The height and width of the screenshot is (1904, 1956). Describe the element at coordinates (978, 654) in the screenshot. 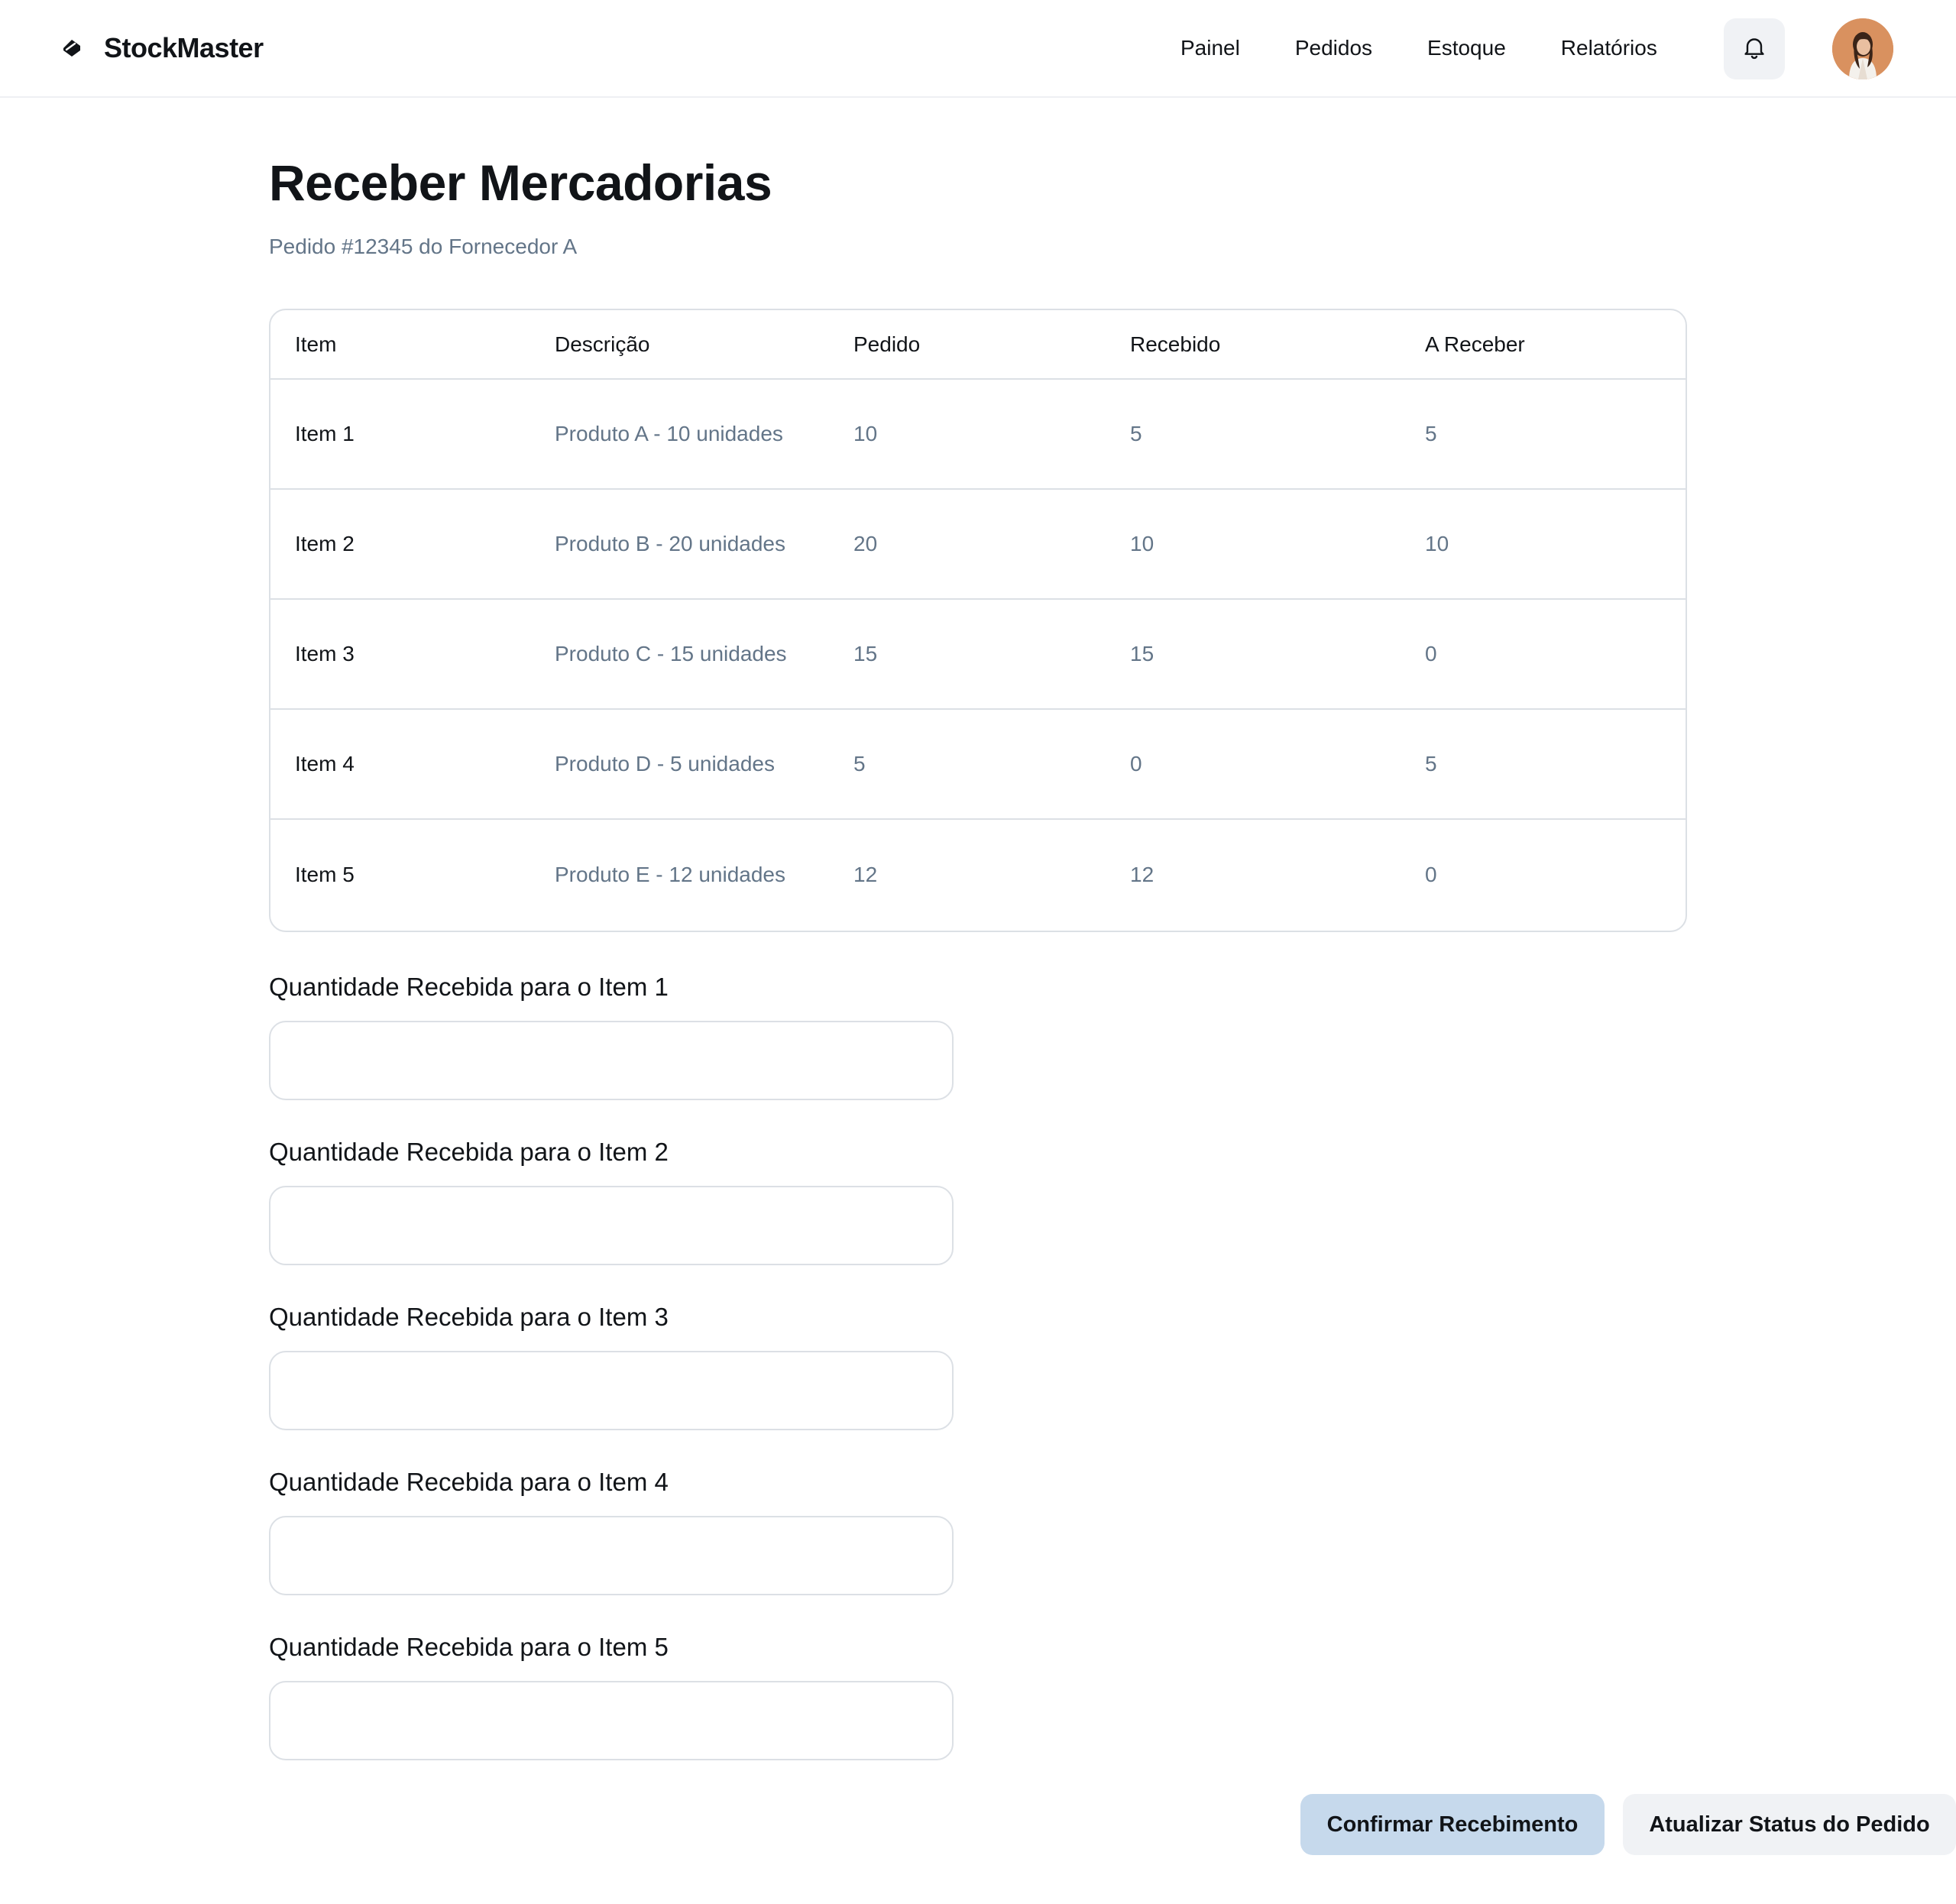

I see `table-row: Item 3 Produto C - 15 unidades 15 15 0` at that location.